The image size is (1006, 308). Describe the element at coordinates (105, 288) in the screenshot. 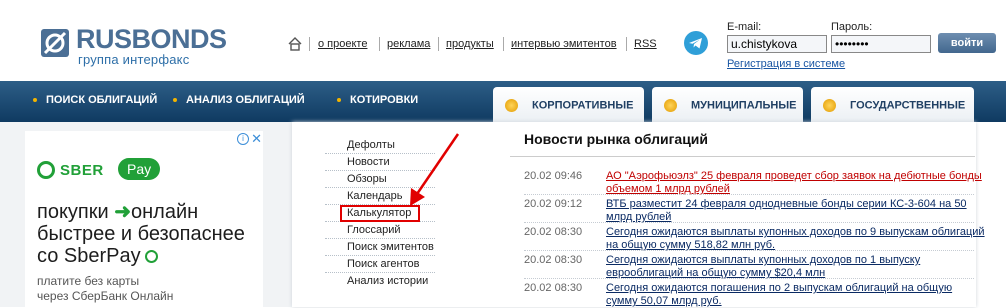

I see `ad-small-text: платите без карты через СберБанк Онлайн` at that location.